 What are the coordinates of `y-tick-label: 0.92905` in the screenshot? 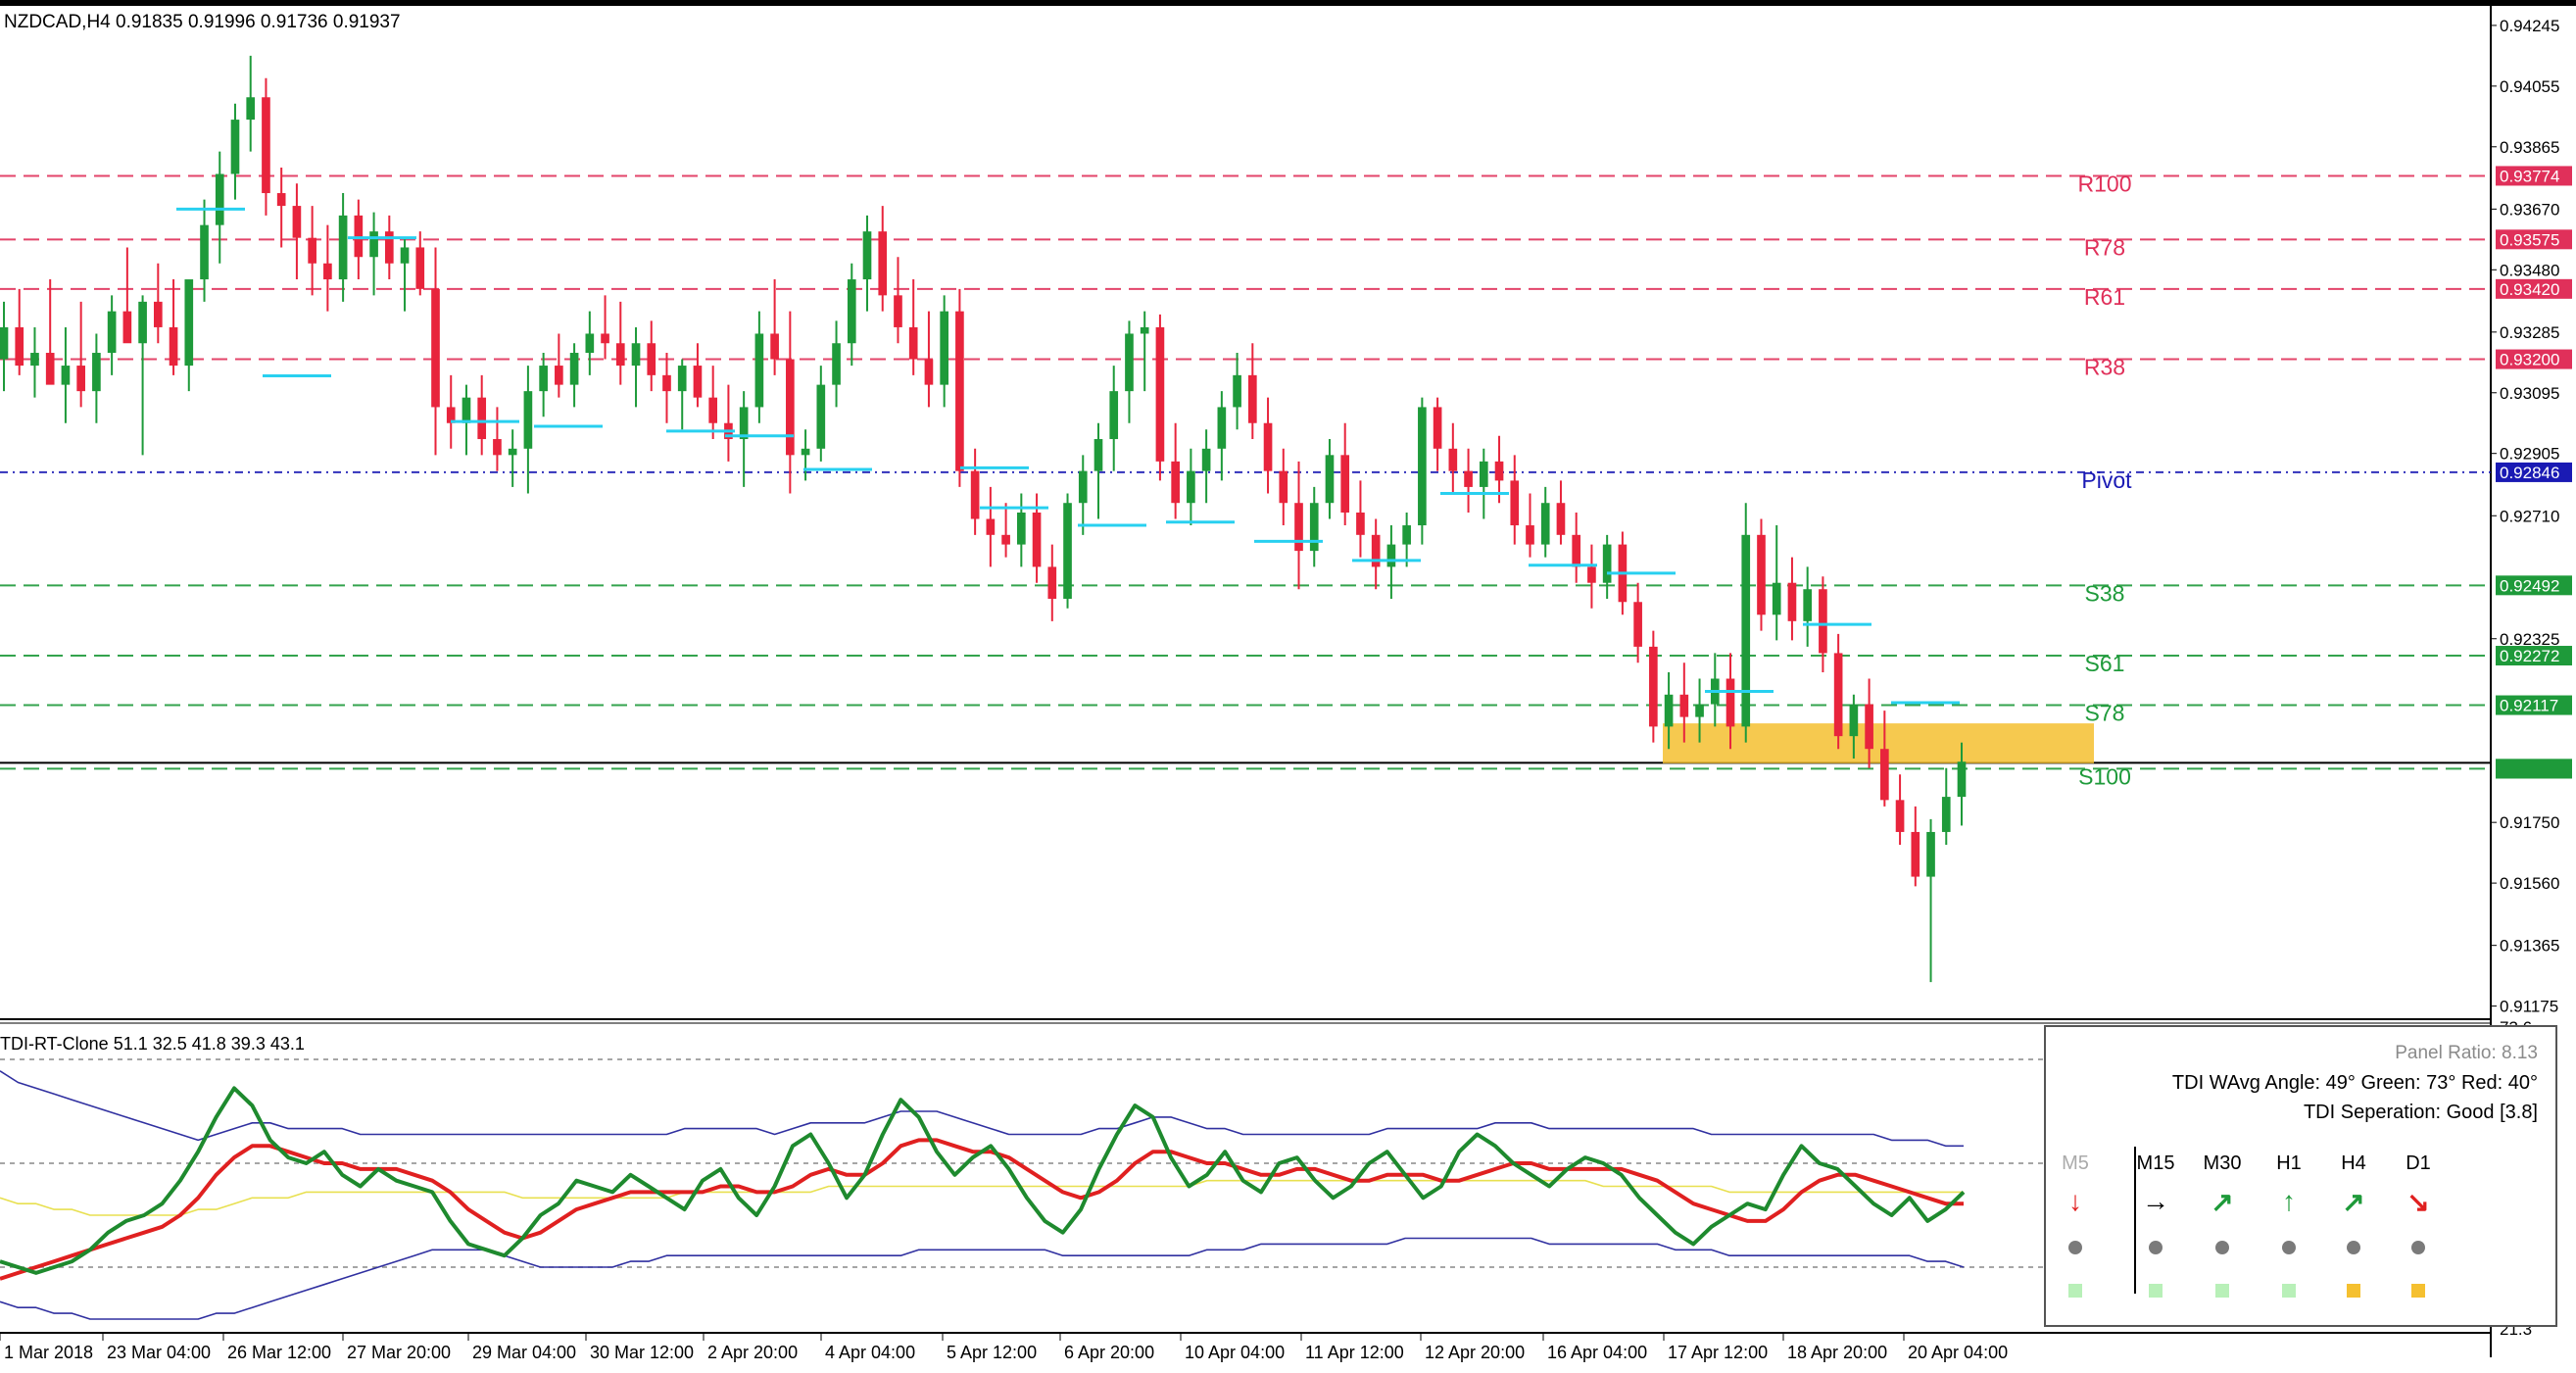 It's located at (2529, 454).